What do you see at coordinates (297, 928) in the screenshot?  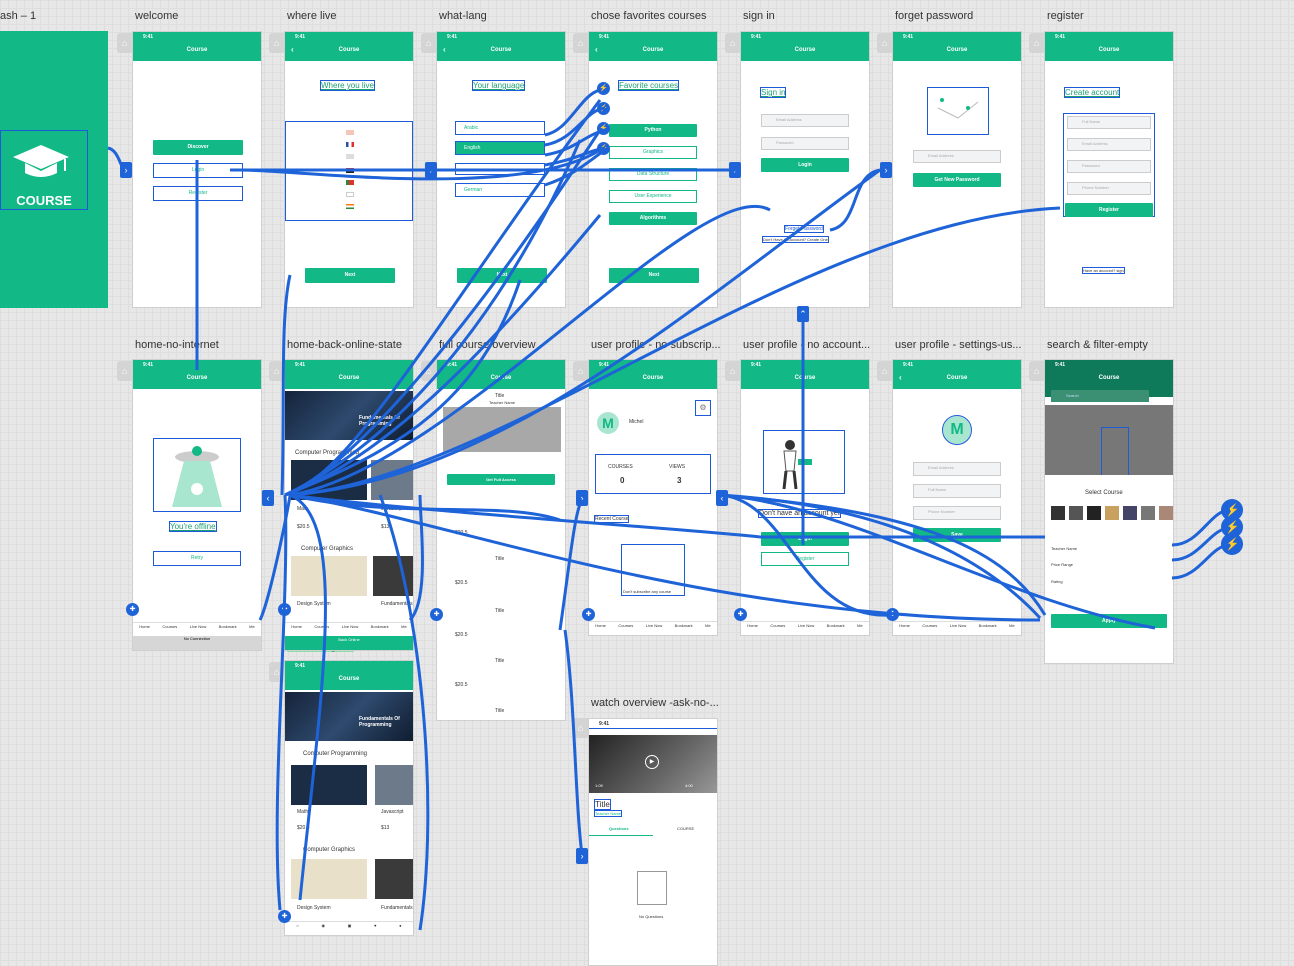 I see `tab-home: ⌂` at bounding box center [297, 928].